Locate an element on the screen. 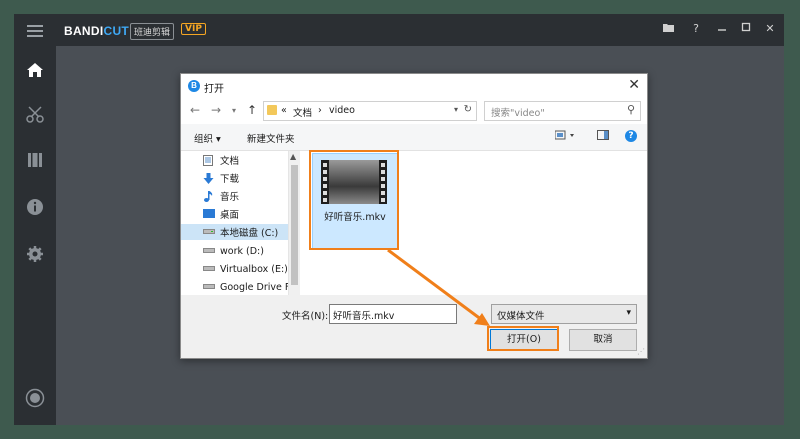 Image resolution: width=800 pixels, height=439 pixels. back-arrow-icon: ← is located at coordinates (195, 110).